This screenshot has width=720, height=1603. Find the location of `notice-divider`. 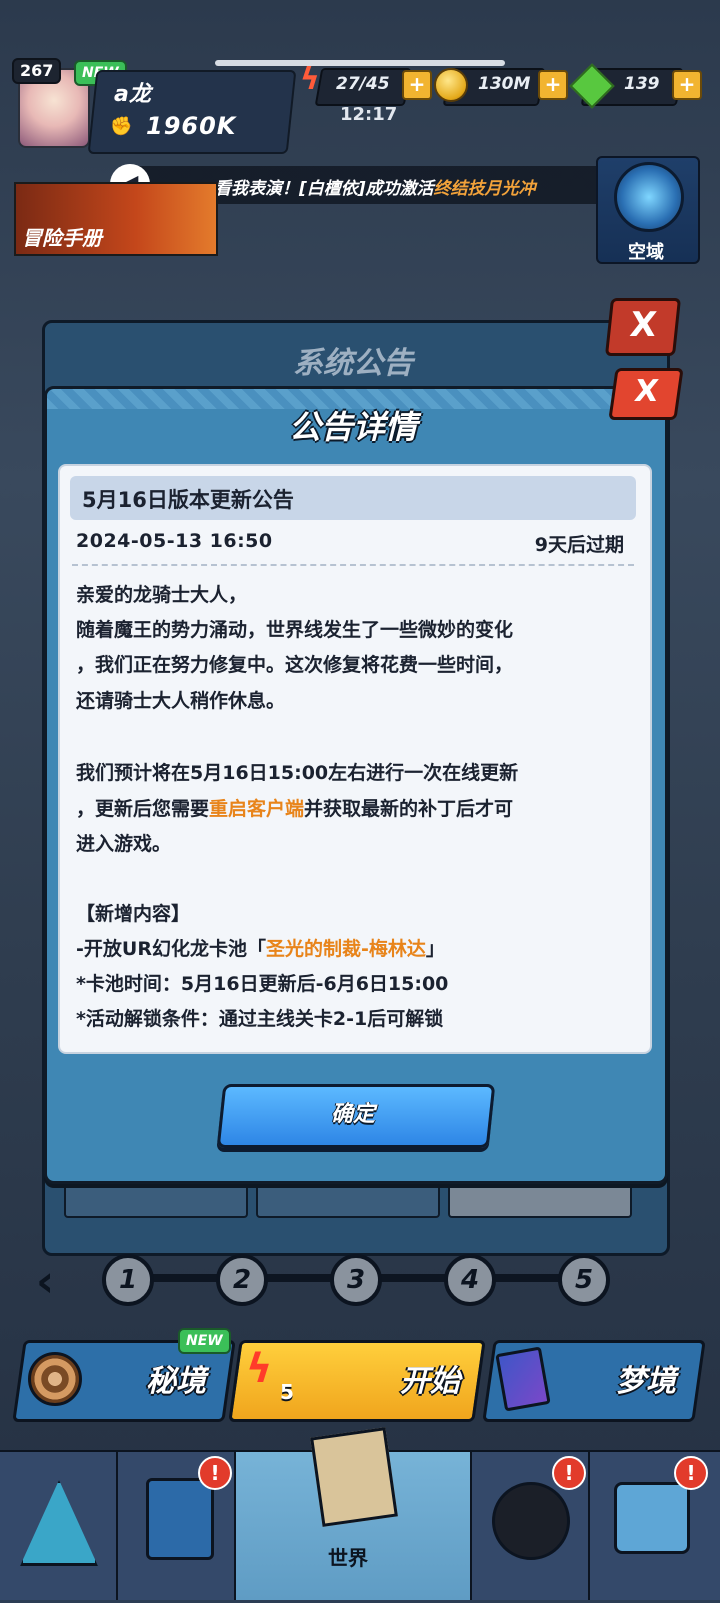

notice-divider is located at coordinates (353, 565).